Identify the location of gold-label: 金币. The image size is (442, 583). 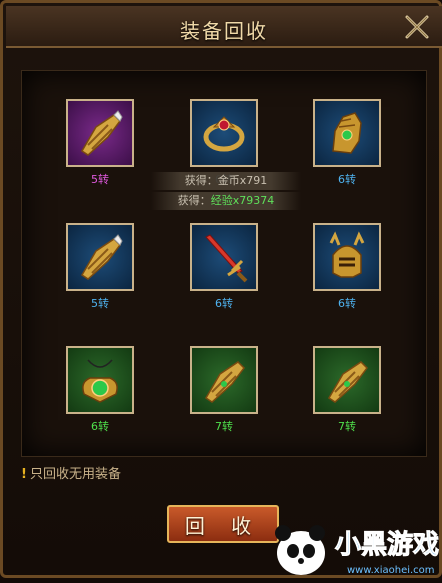
(228, 180).